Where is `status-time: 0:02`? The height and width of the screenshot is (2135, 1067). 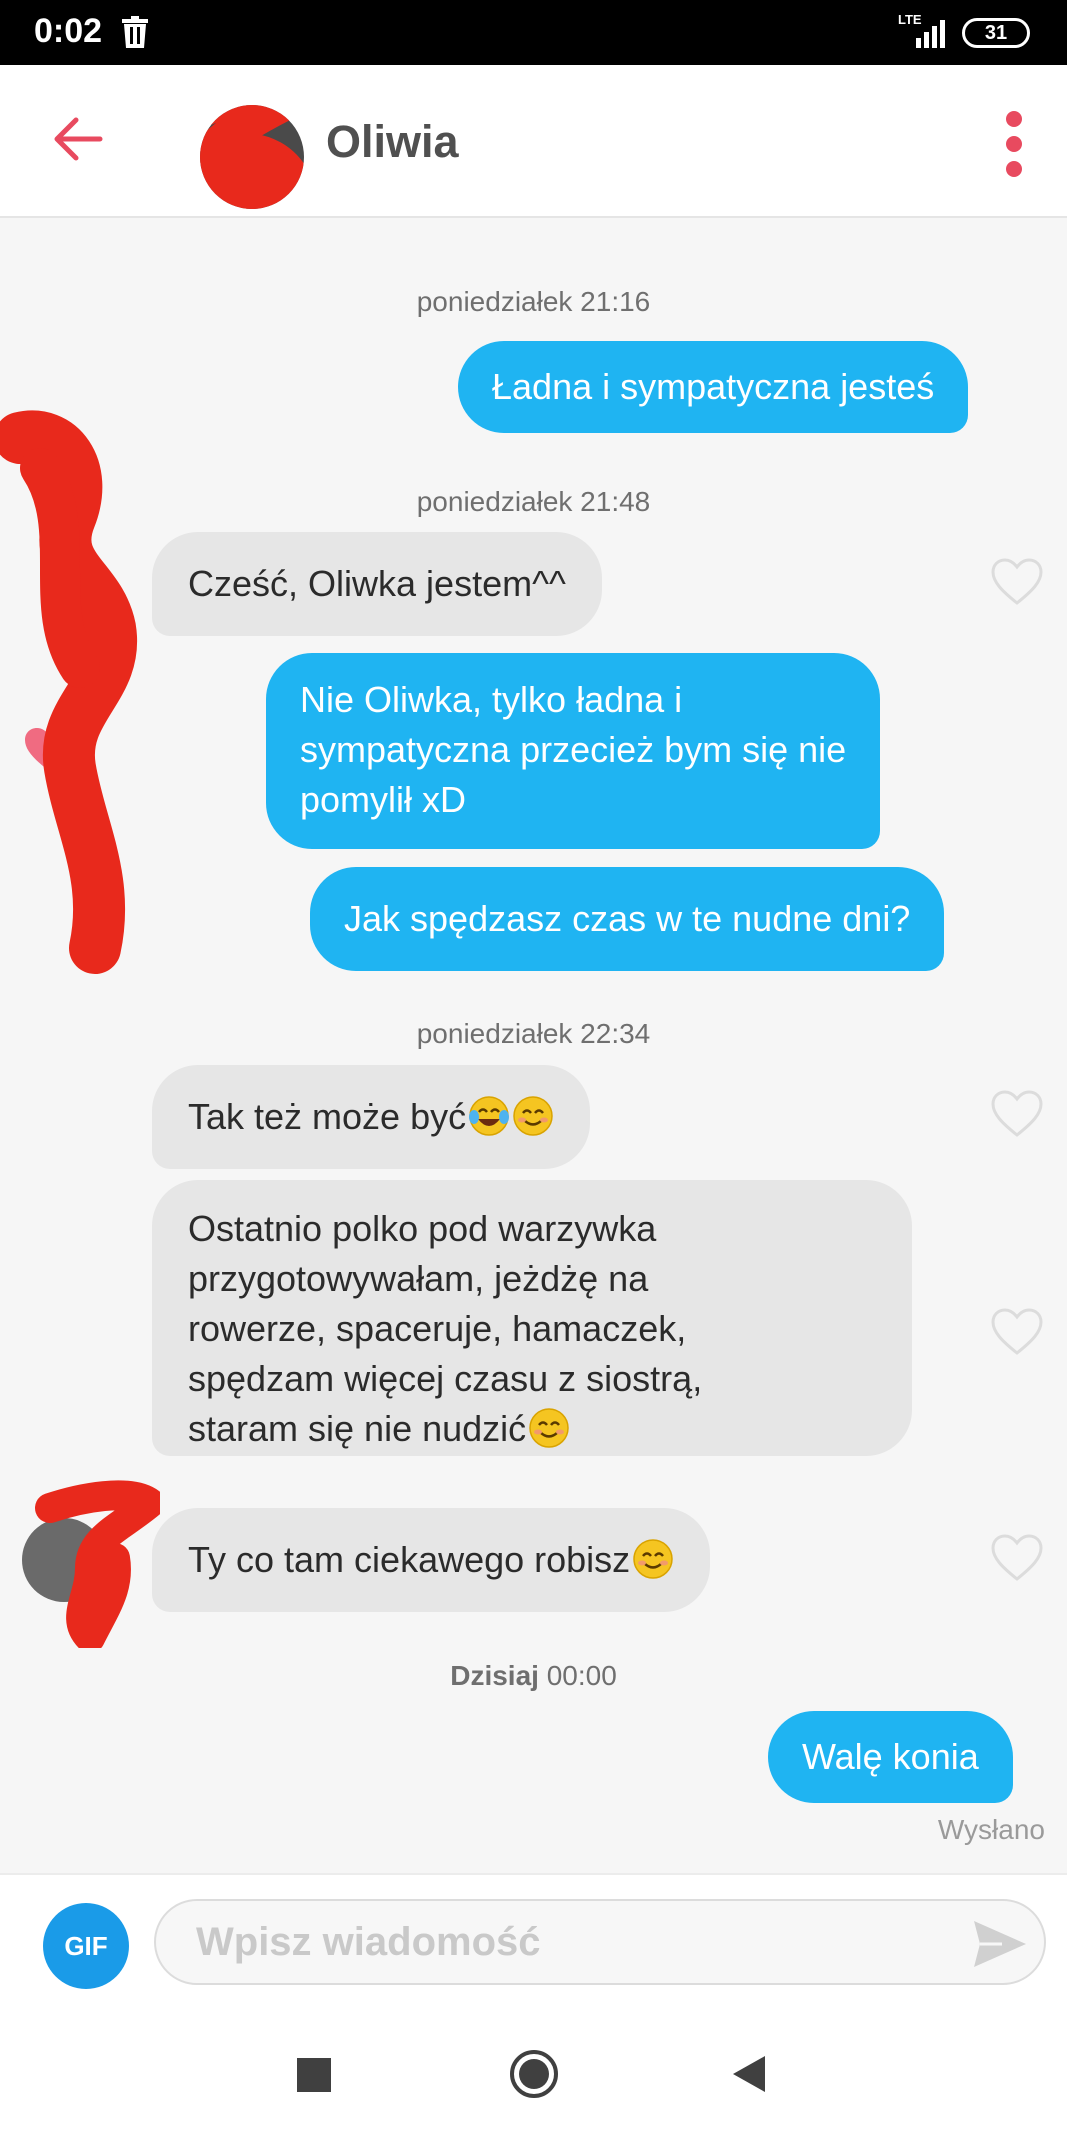
status-time: 0:02 is located at coordinates (68, 31).